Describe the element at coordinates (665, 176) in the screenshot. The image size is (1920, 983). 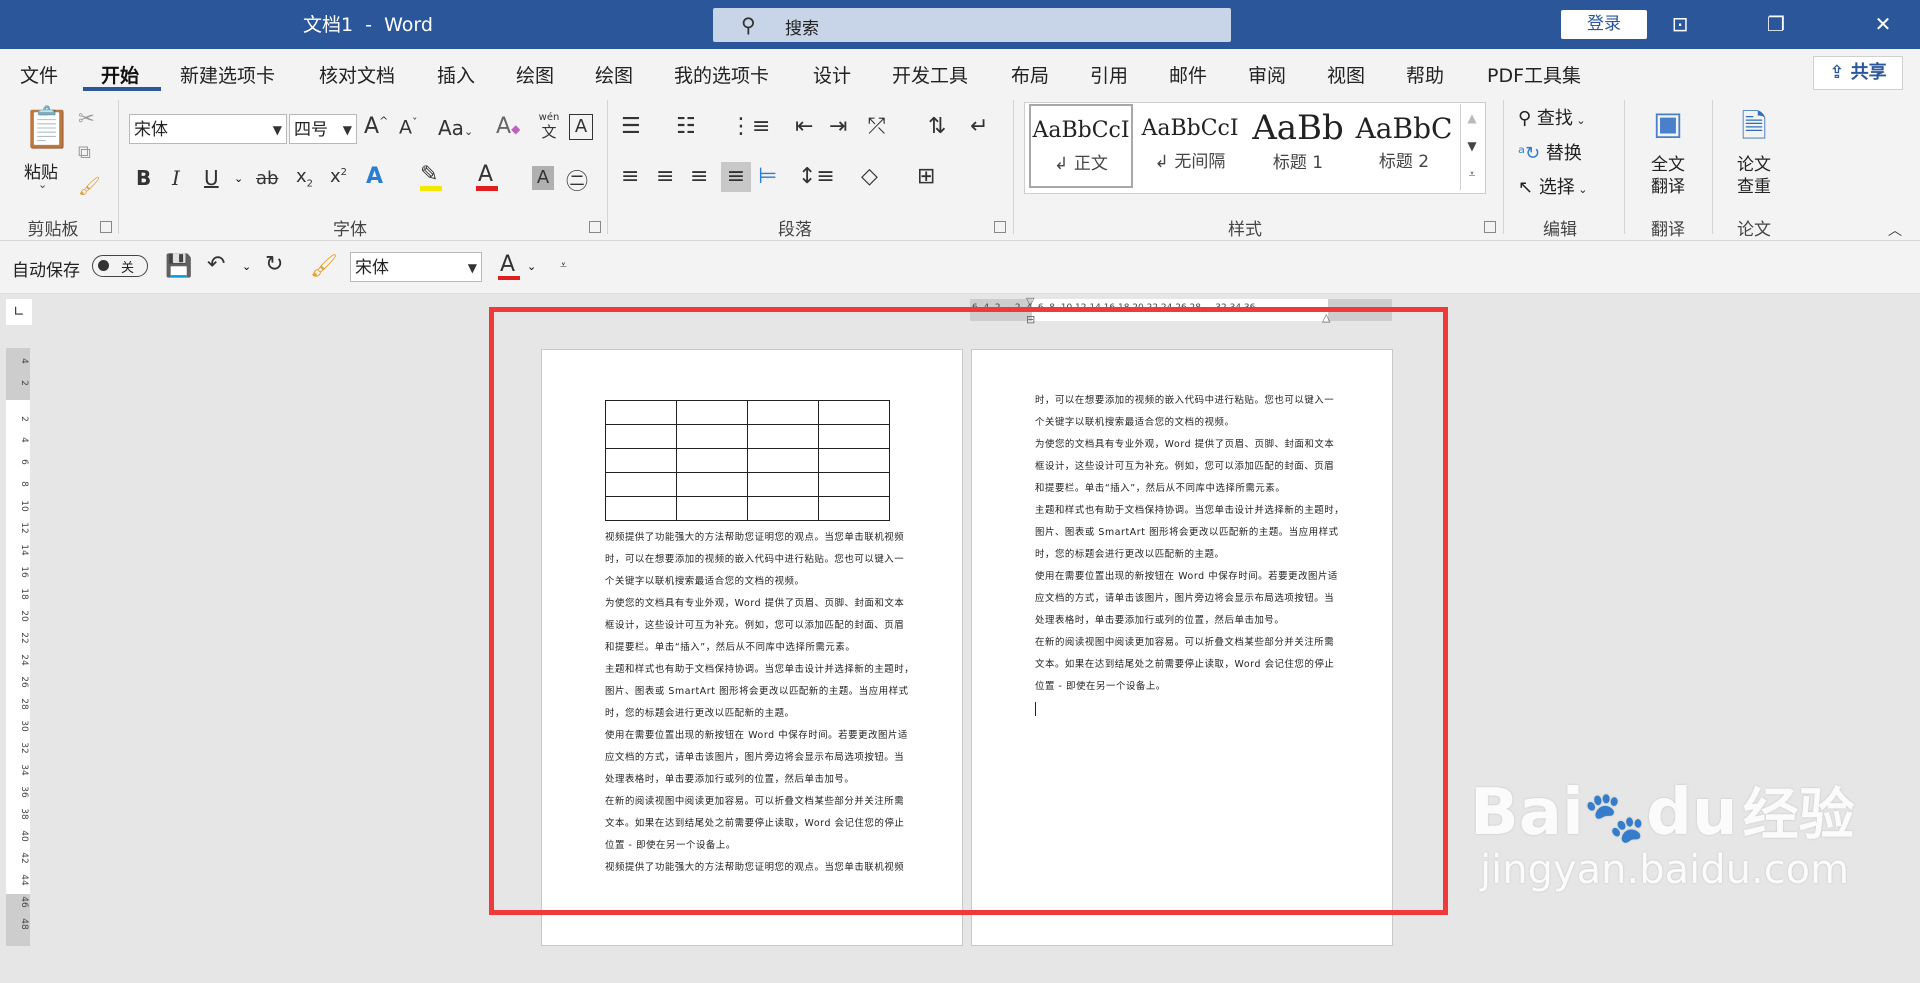
I see `align-center-icon: ≡` at that location.